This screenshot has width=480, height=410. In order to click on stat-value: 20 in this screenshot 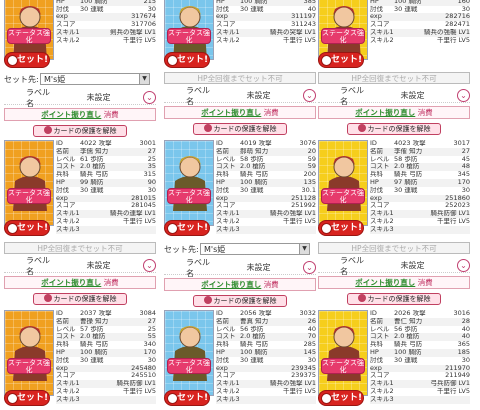, I will do `click(311, 151)`.